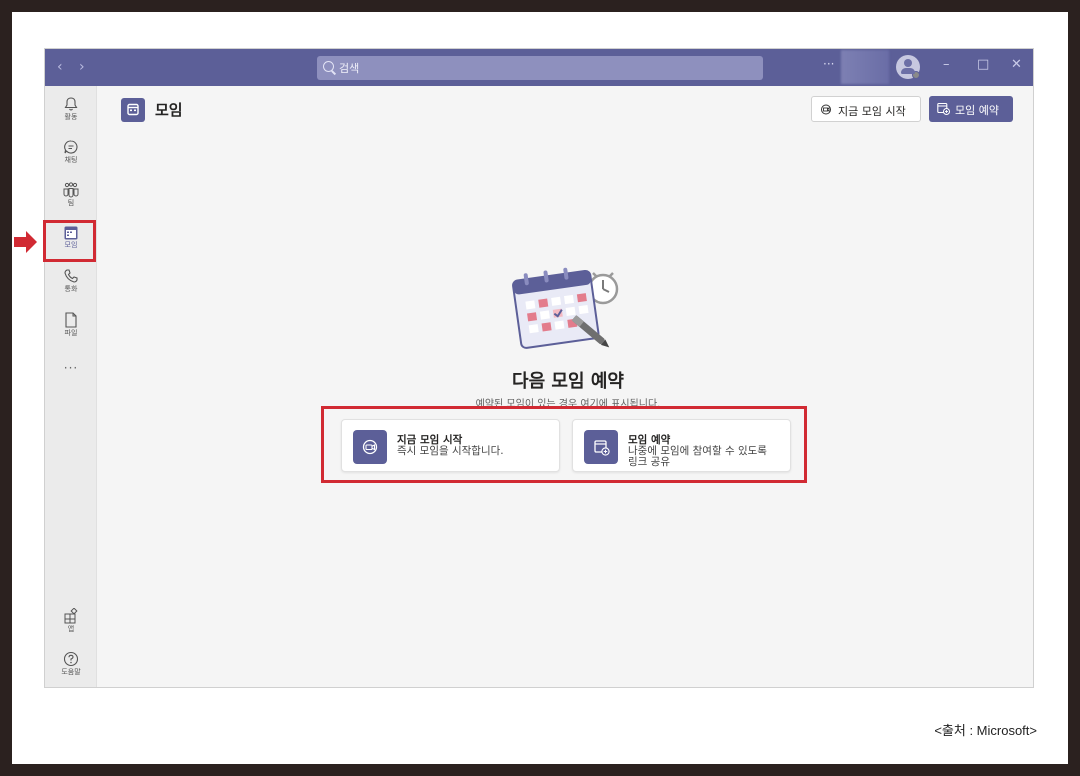 This screenshot has height=776, width=1080. I want to click on rail-more-icon: ···, so click(71, 368).